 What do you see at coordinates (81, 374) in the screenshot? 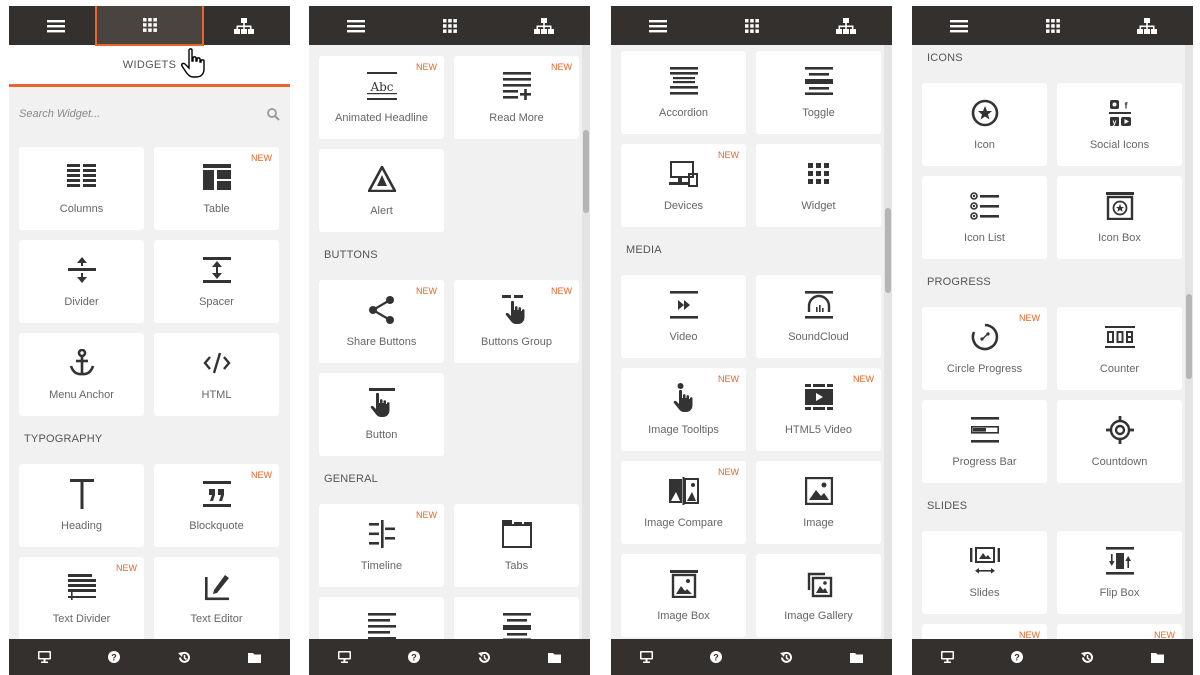
I see `widget-menu-anchor: Menu Anchor` at bounding box center [81, 374].